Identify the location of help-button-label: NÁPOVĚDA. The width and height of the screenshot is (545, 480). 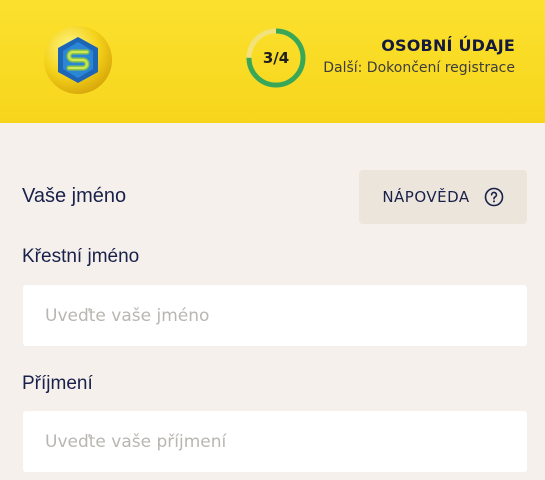
(426, 197).